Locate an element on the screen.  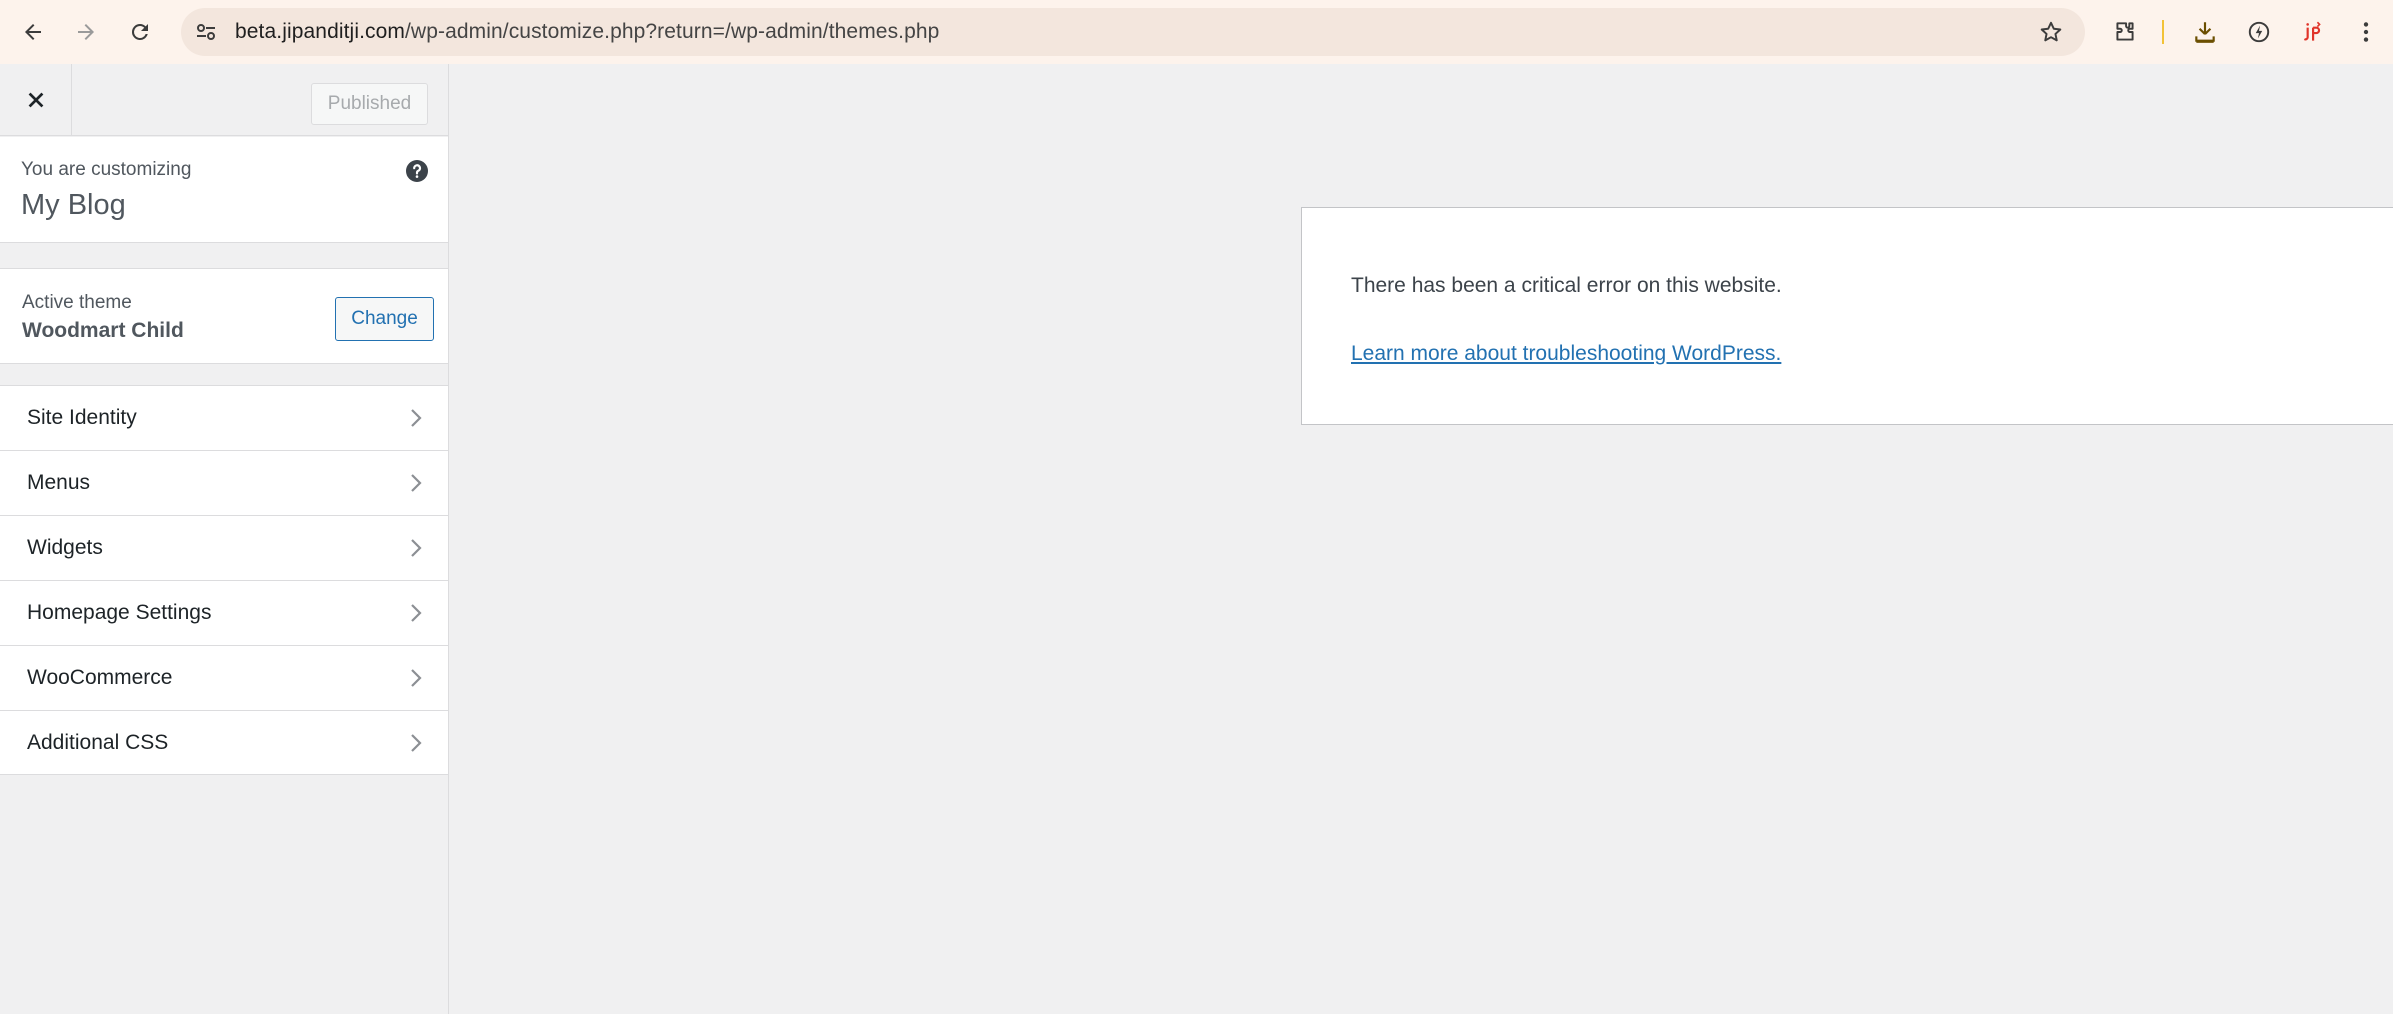
active-theme-panel: Active theme Woodmart Child Change is located at coordinates (224, 316).